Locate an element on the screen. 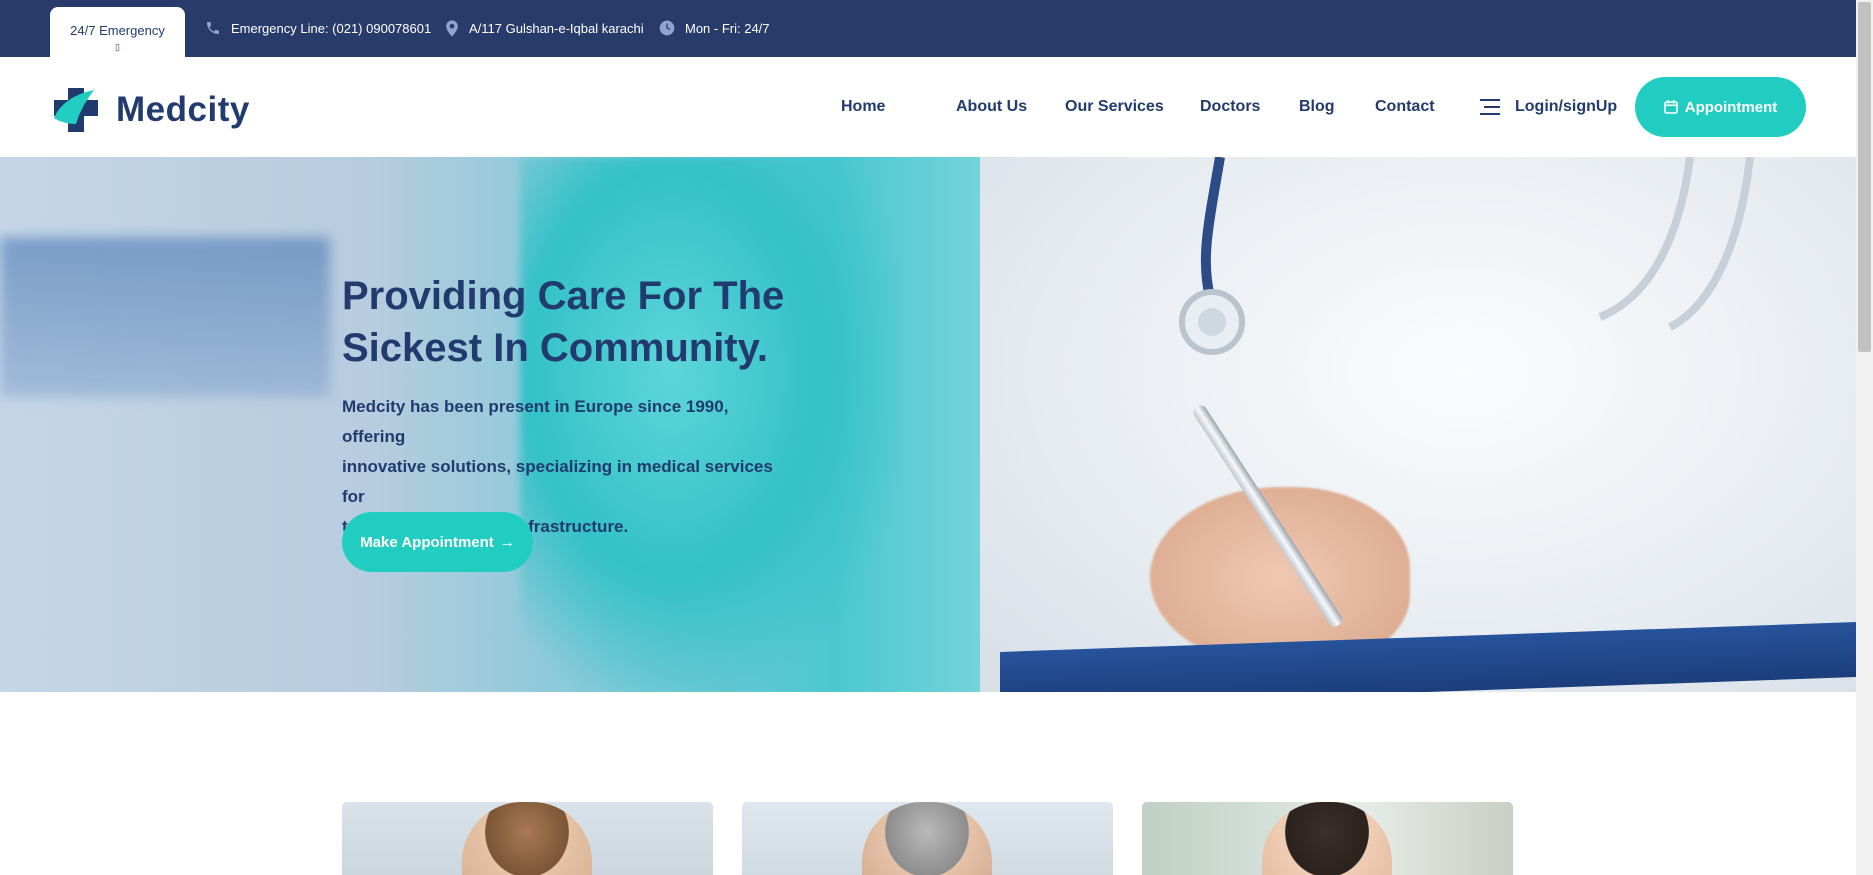 This screenshot has width=1873, height=875. nav-blog: Blog is located at coordinates (1317, 107).